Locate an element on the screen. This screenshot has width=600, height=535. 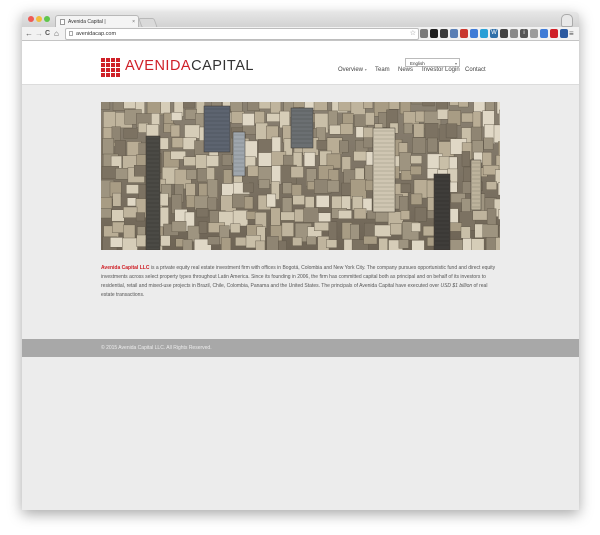
nav-overview-label: Overview is located at coordinates (351, 70).